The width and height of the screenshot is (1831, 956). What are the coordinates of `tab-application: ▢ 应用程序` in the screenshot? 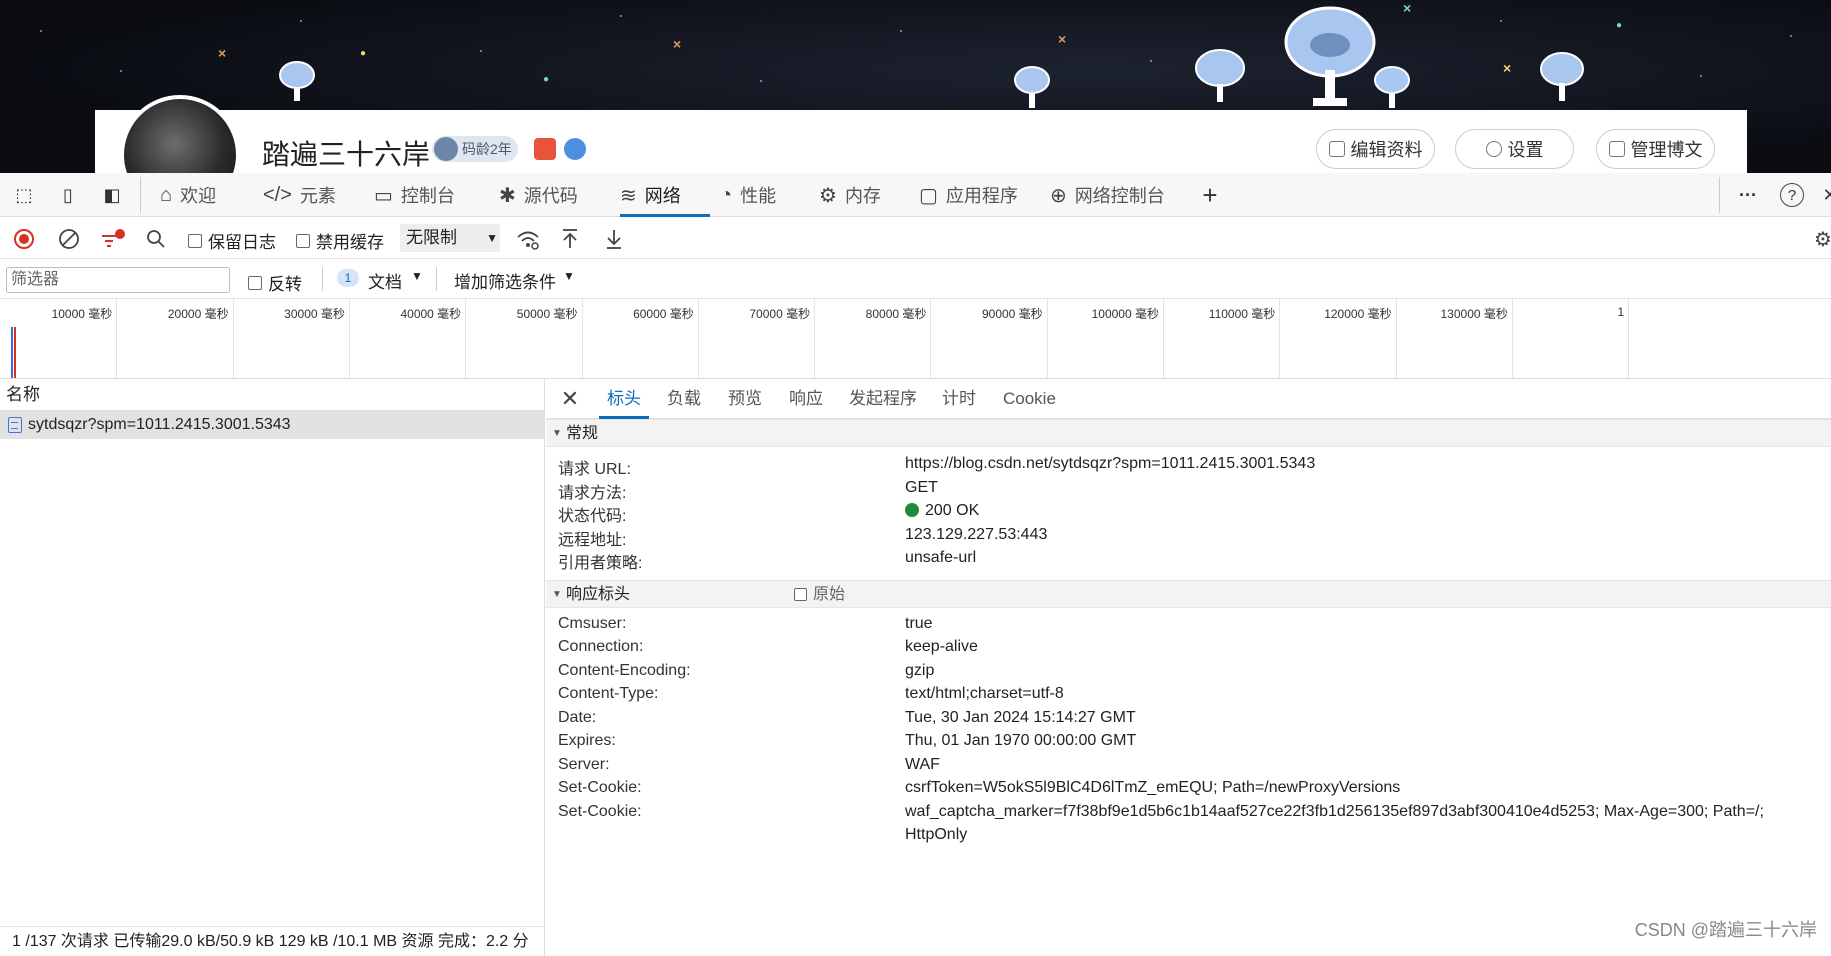 It's located at (968, 195).